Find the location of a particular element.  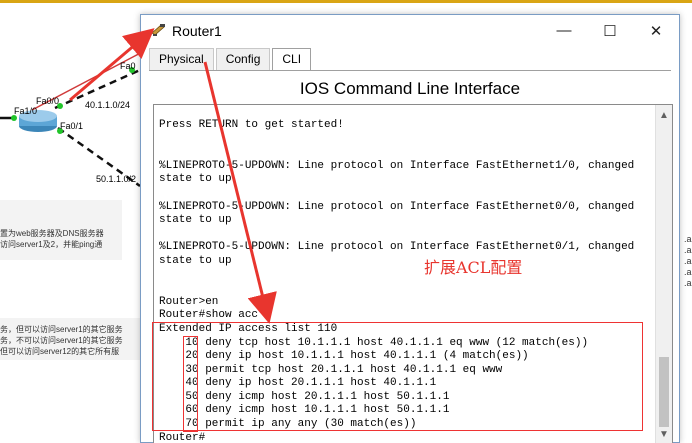

note-text: 置为web服务器及DNS服务器 is located at coordinates (52, 233).